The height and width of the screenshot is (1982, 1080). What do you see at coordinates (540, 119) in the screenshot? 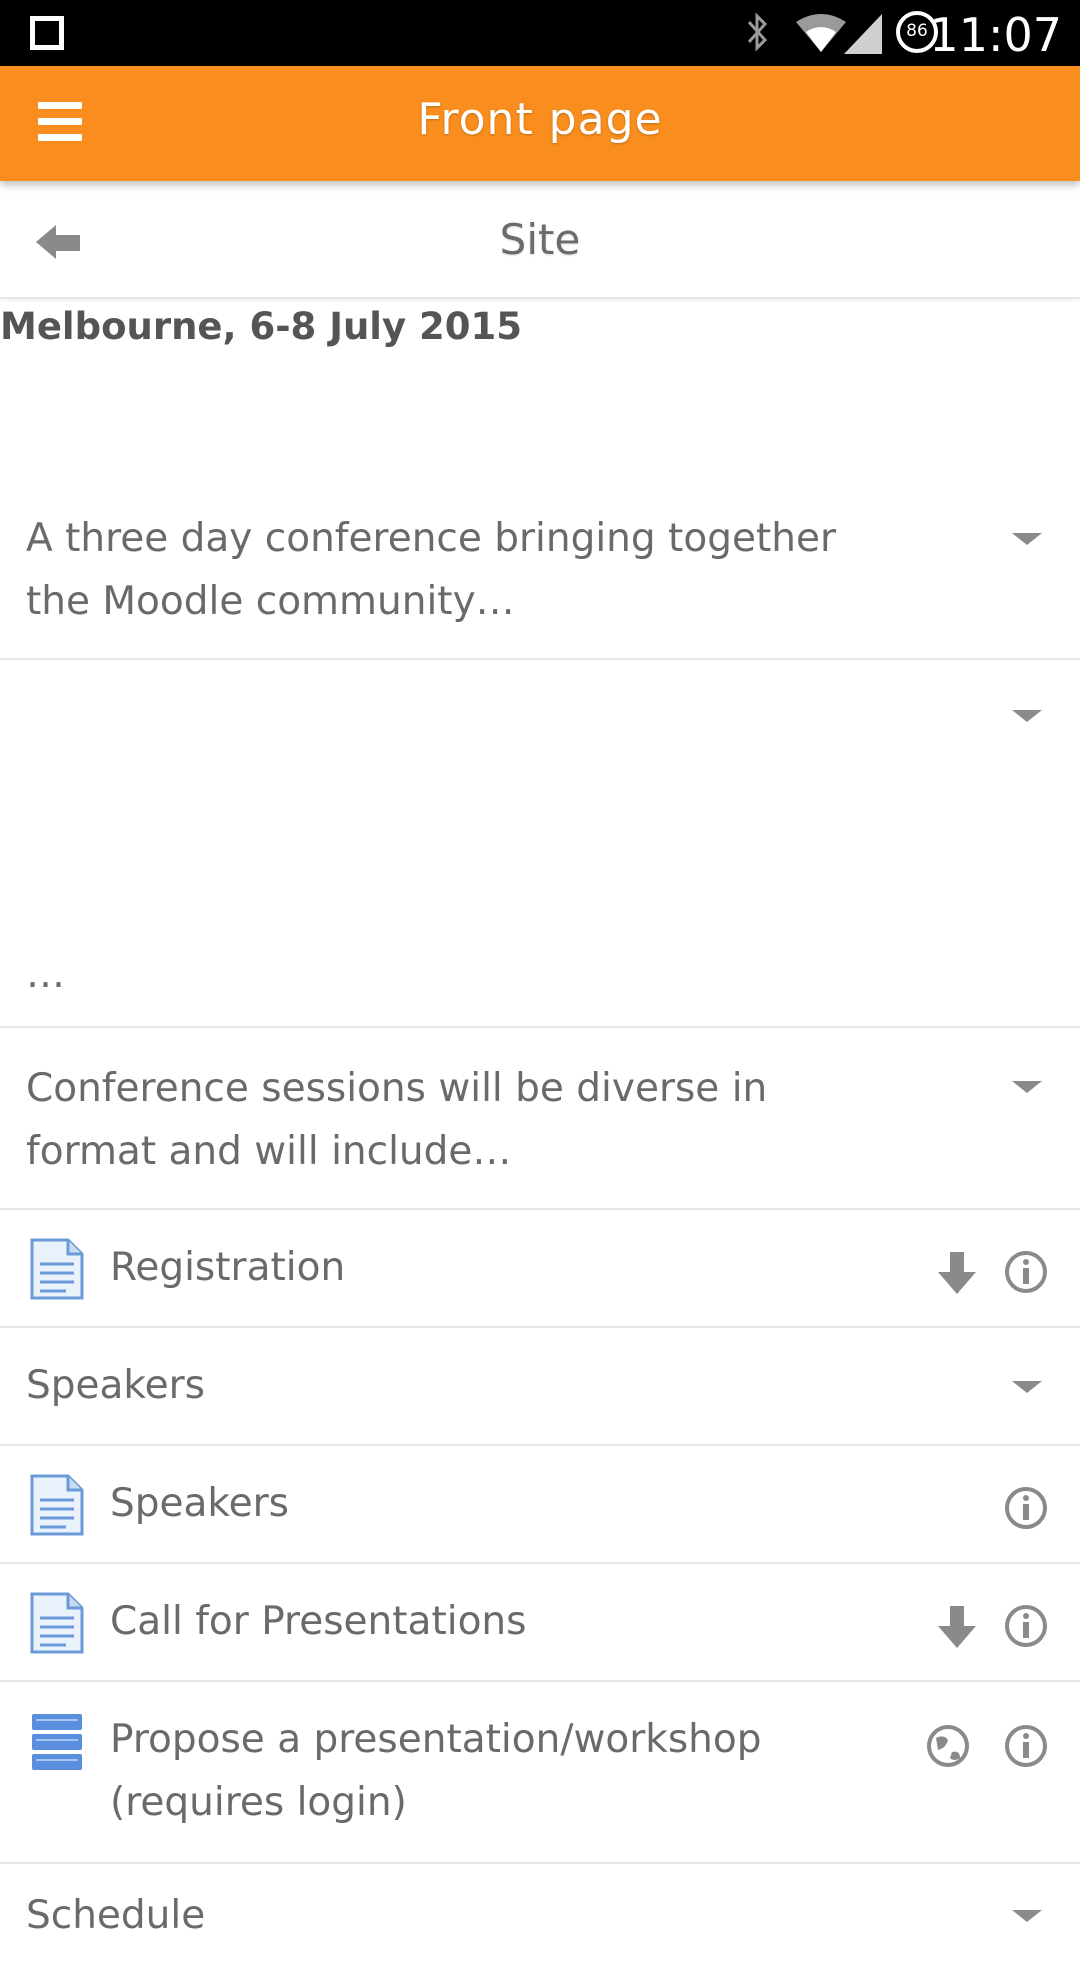
I see `page-title: Front page` at bounding box center [540, 119].